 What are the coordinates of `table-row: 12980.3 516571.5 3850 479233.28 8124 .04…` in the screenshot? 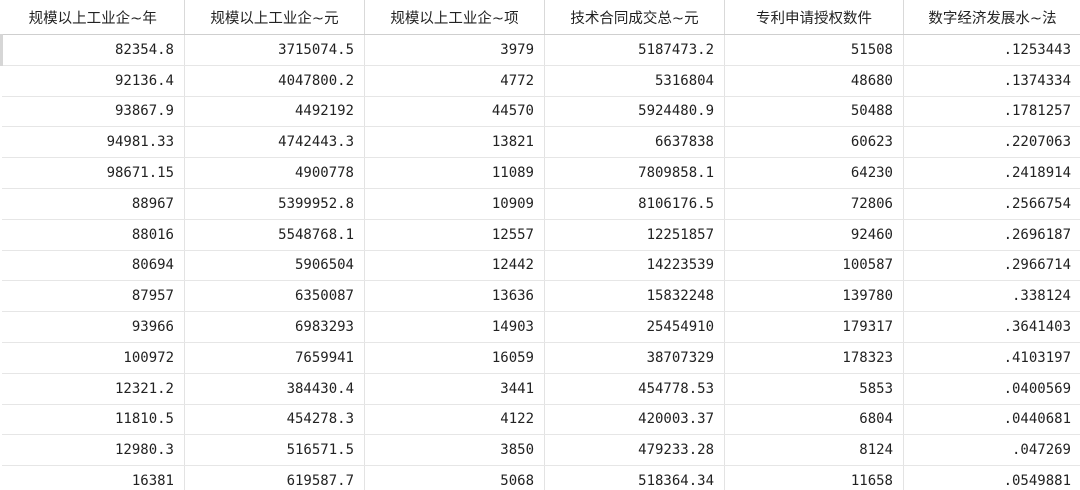 It's located at (540, 450).